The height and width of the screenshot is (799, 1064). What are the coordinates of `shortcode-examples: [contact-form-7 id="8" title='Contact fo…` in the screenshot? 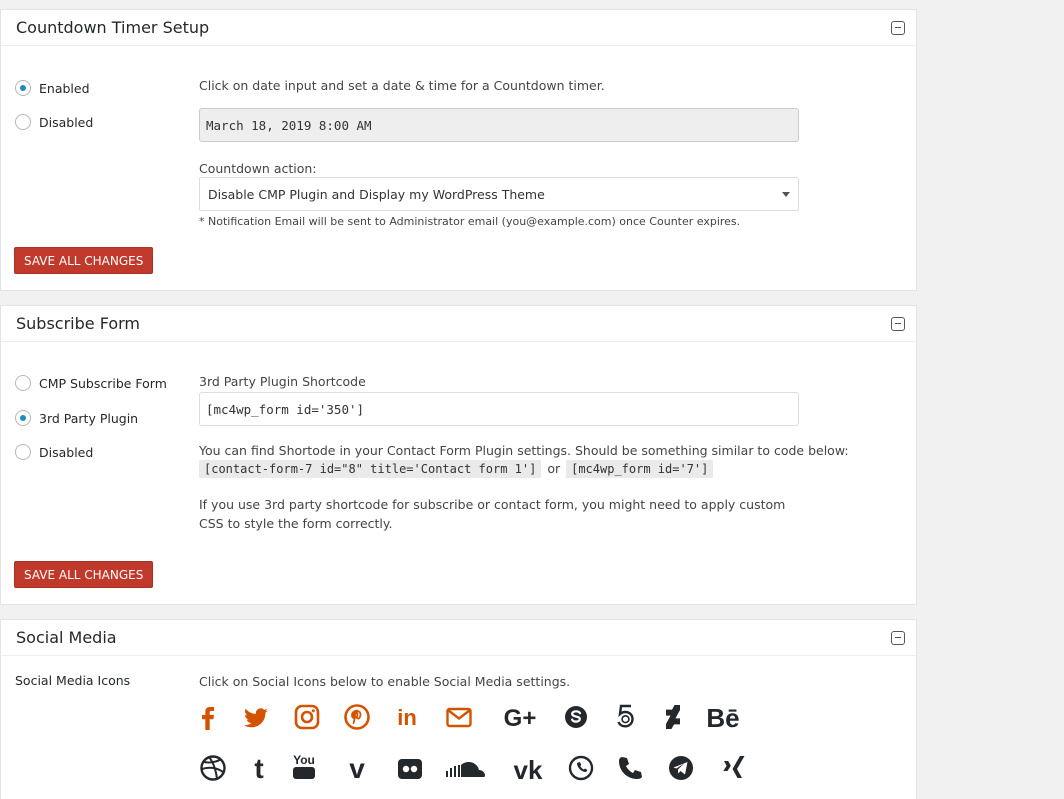 It's located at (456, 469).